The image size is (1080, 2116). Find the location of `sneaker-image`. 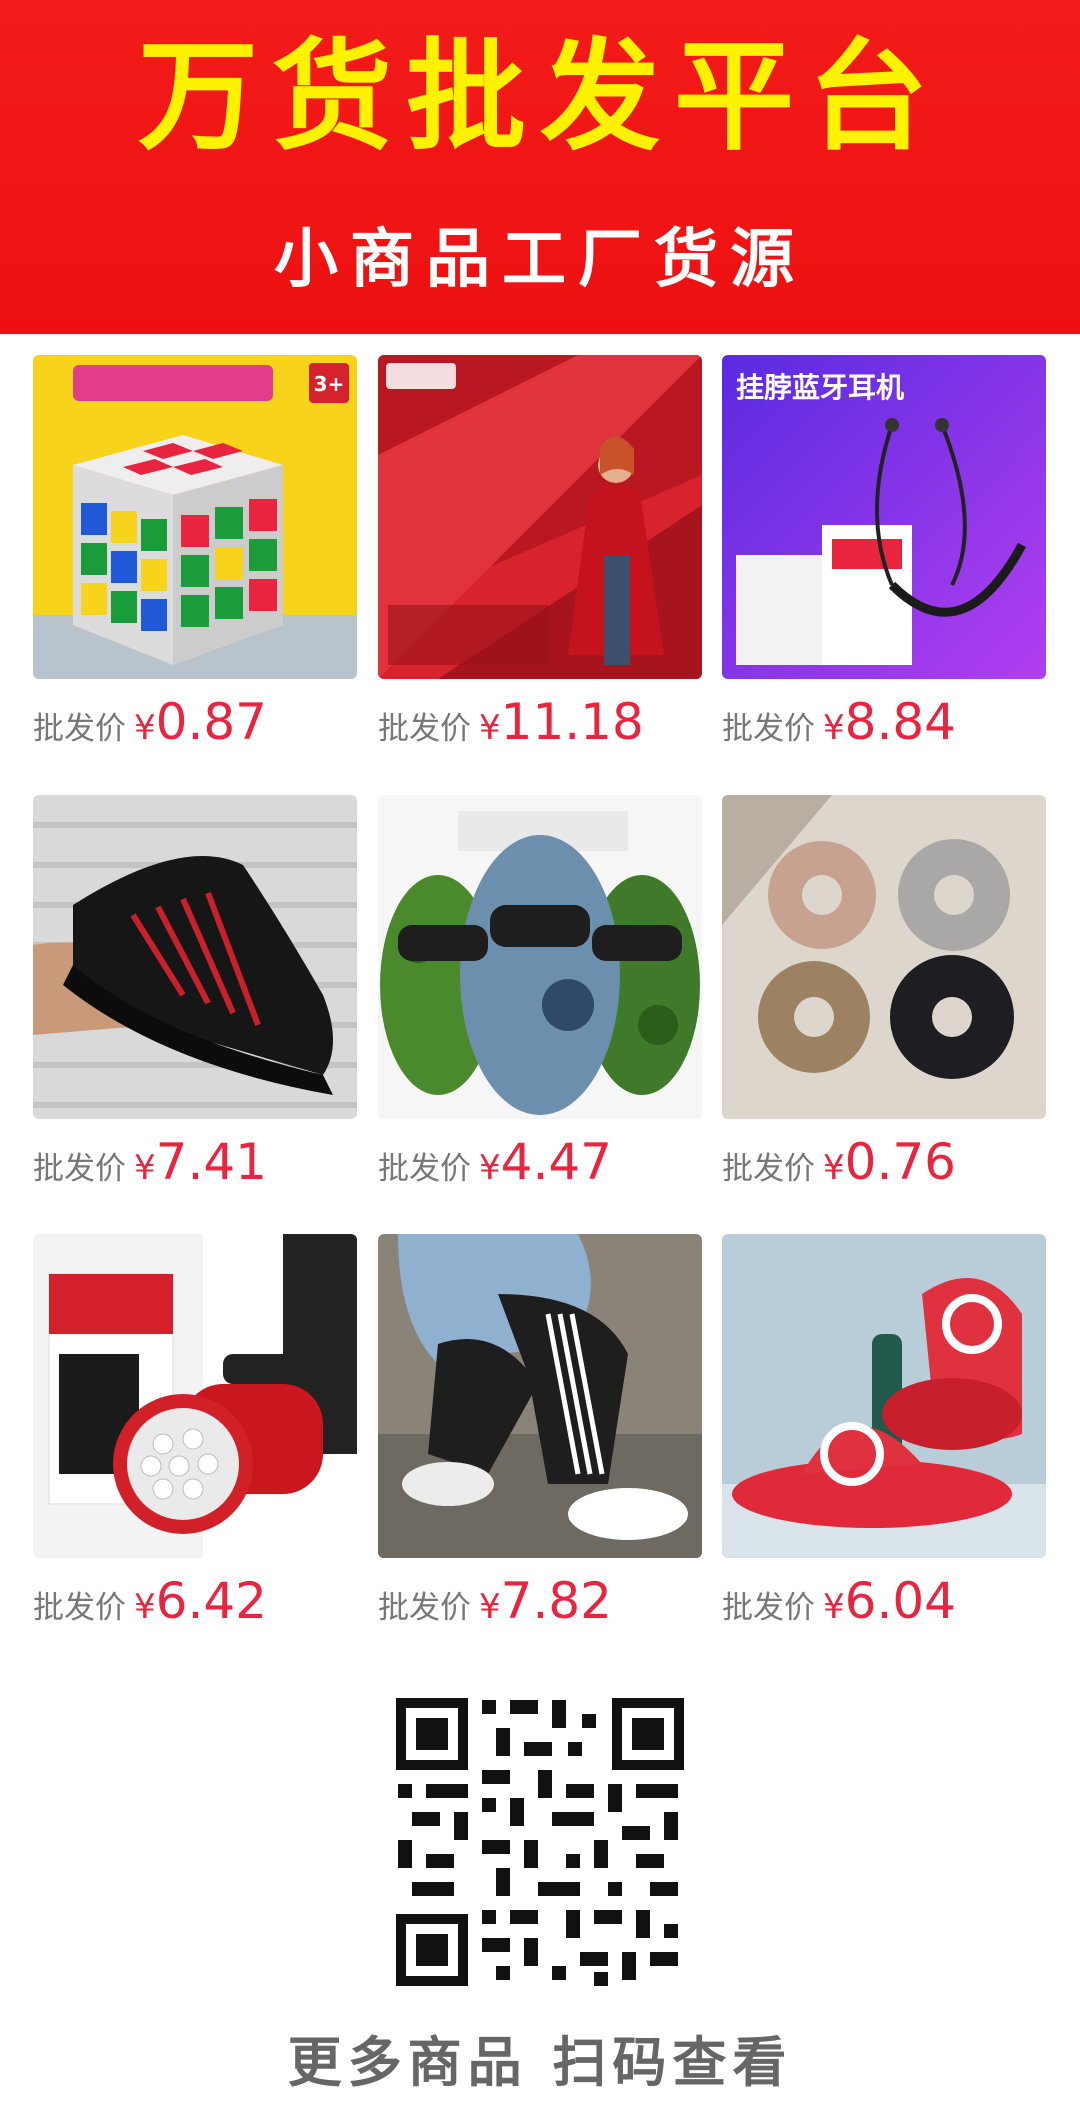

sneaker-image is located at coordinates (195, 957).